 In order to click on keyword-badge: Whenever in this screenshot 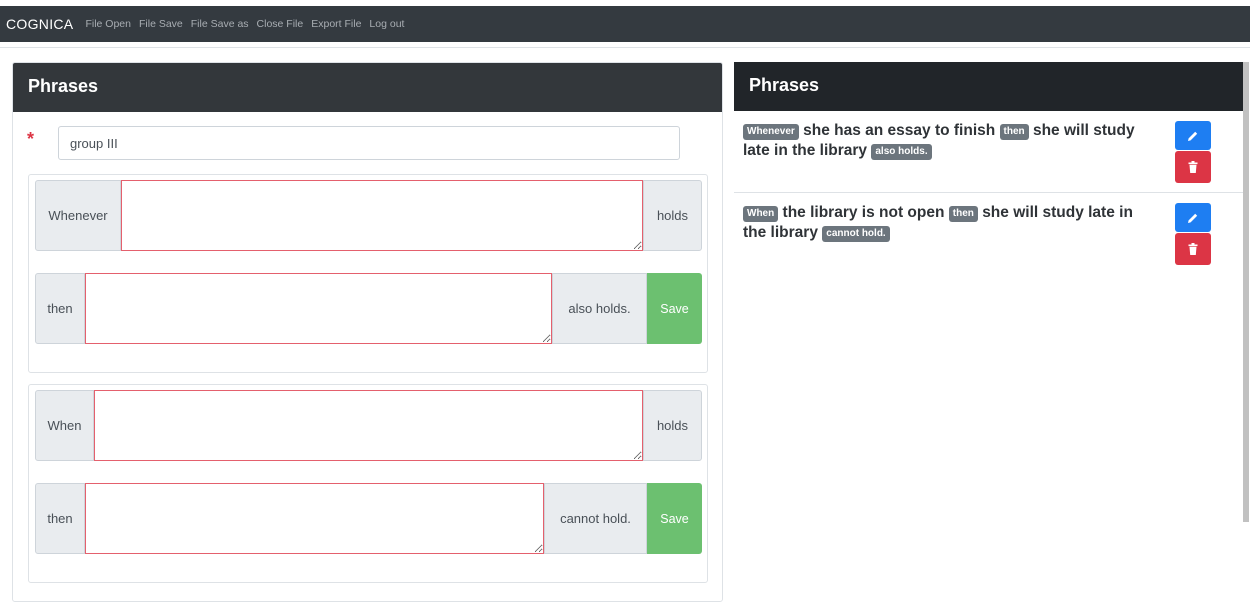, I will do `click(771, 132)`.